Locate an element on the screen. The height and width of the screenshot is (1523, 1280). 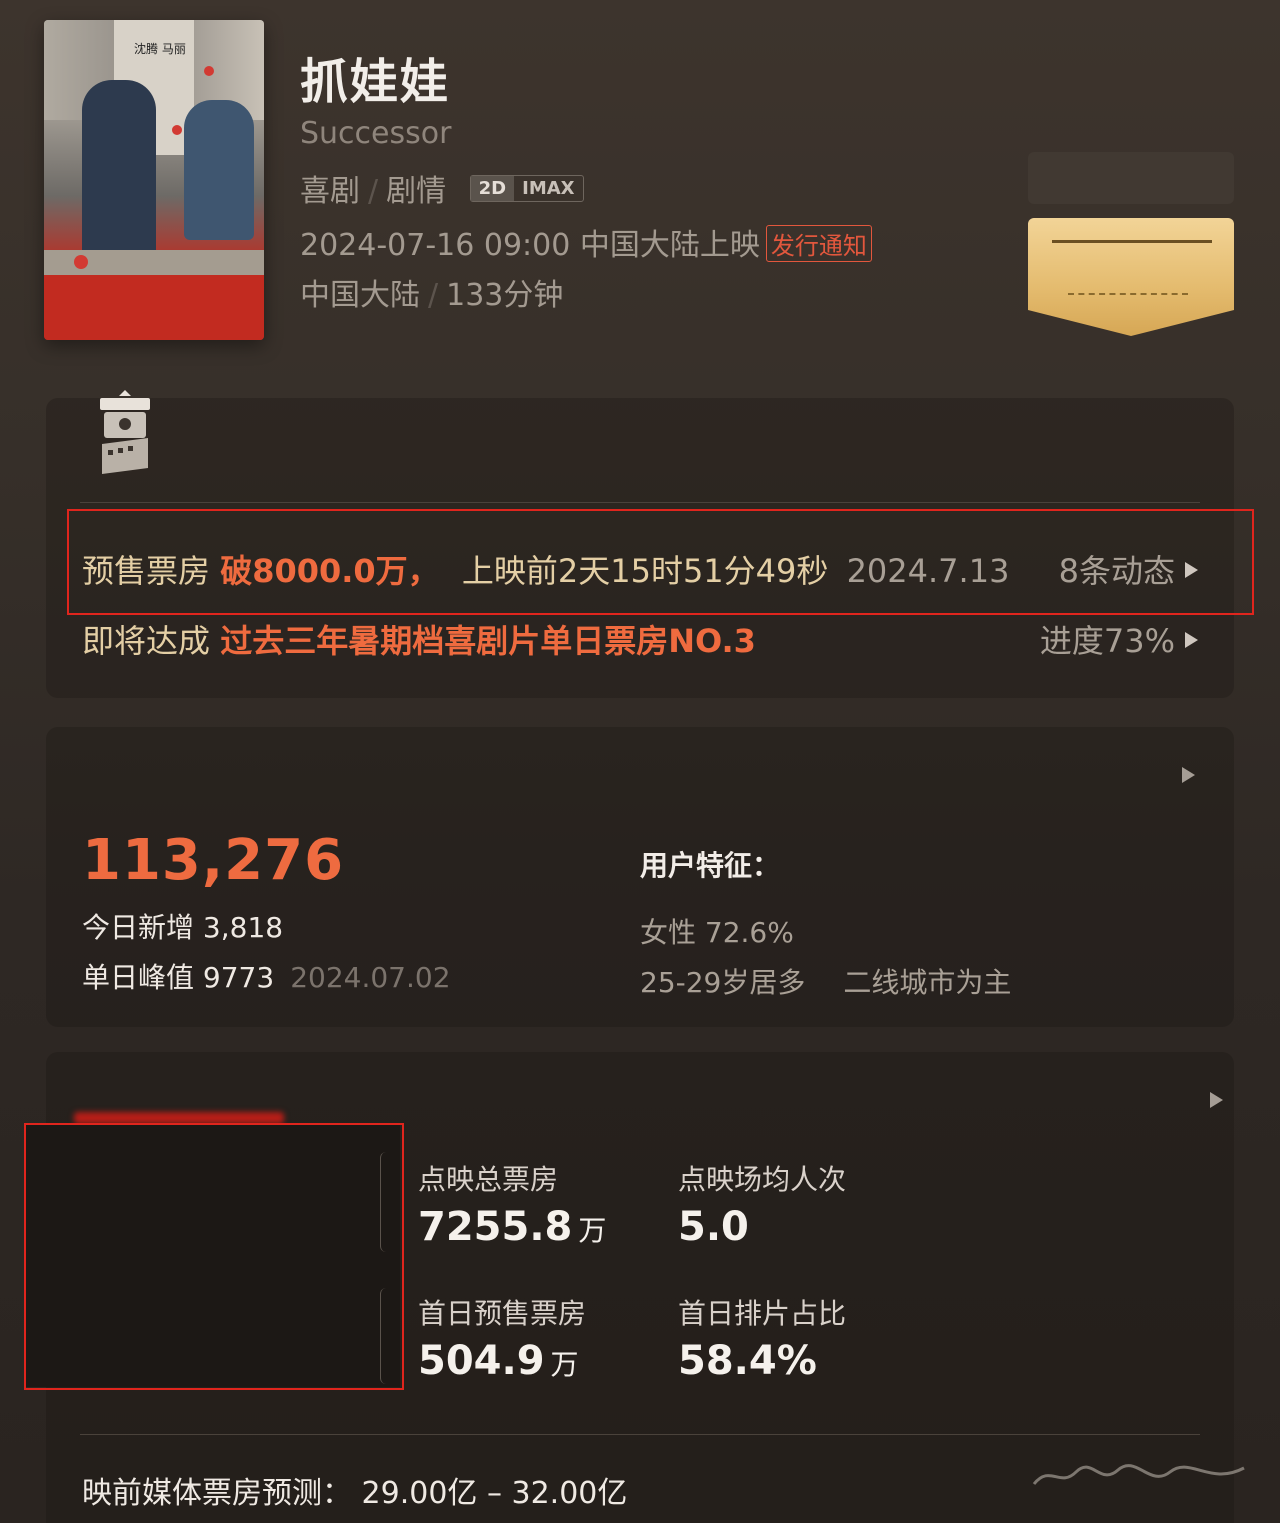
daily-peak-value: 9773 is located at coordinates (238, 977).